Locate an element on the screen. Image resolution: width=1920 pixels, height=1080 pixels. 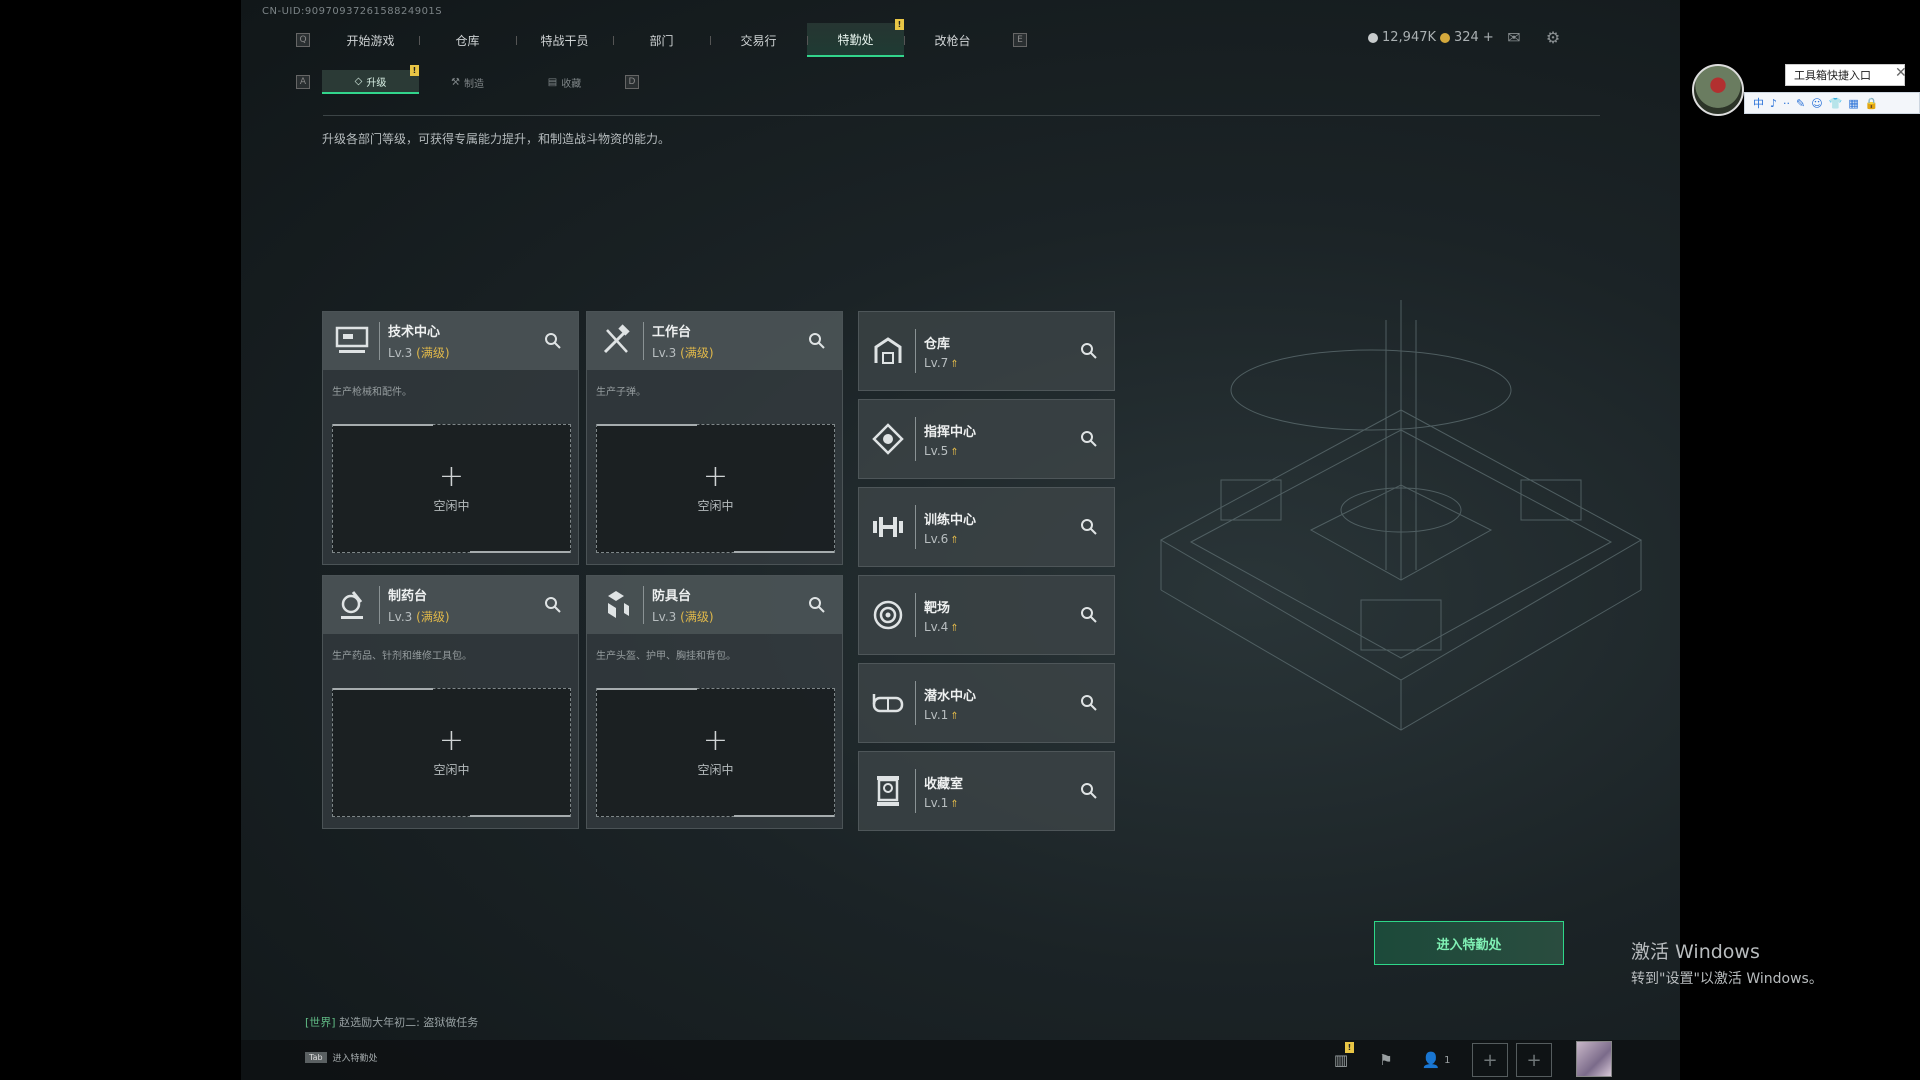
divider is located at coordinates (961, 115).